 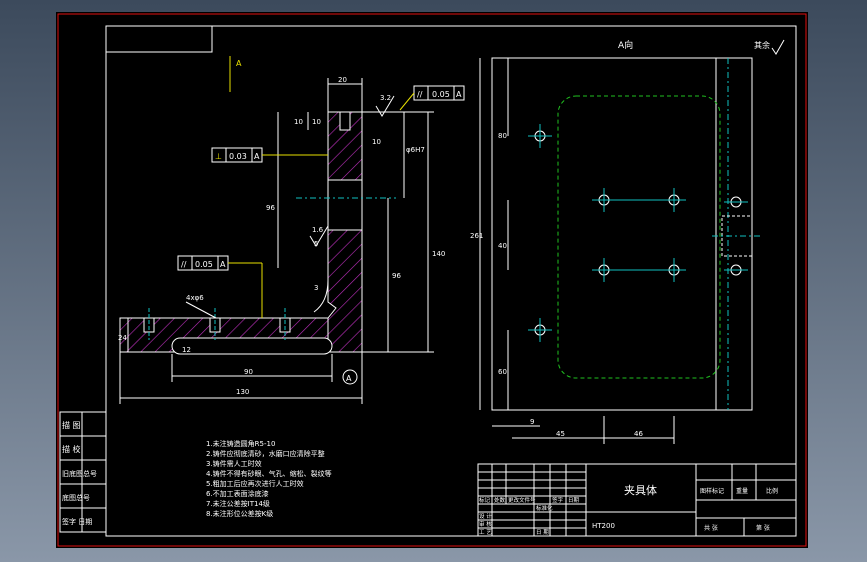 I want to click on vertical-leg-bore, so click(x=345, y=205).